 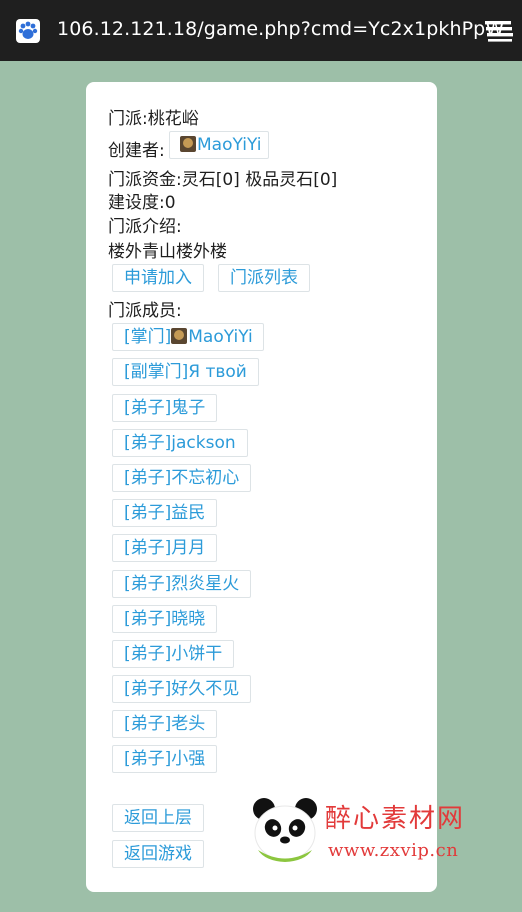 I want to click on creator-name: MaoYiYi, so click(x=229, y=145).